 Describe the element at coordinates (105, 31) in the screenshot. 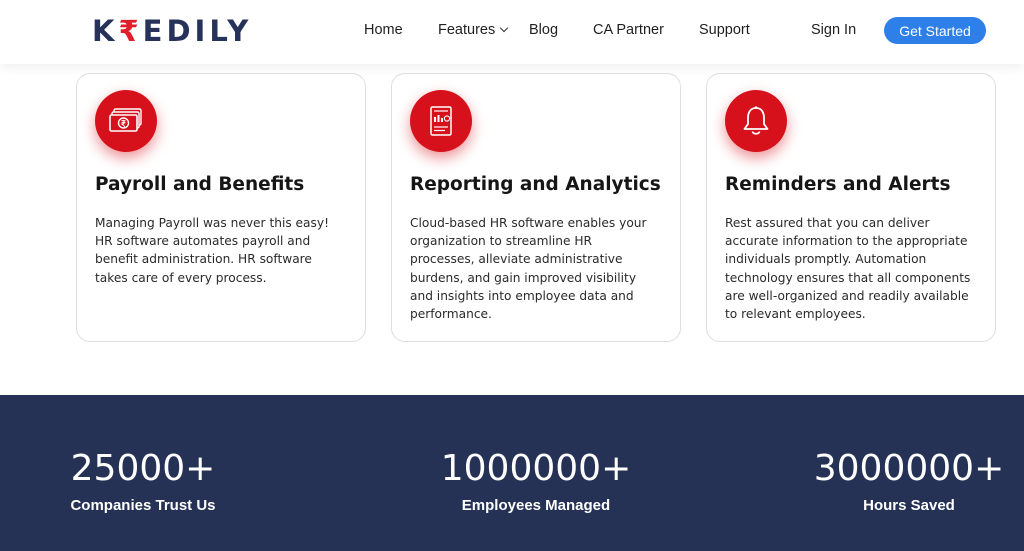

I see `logo-letter-k: K` at that location.